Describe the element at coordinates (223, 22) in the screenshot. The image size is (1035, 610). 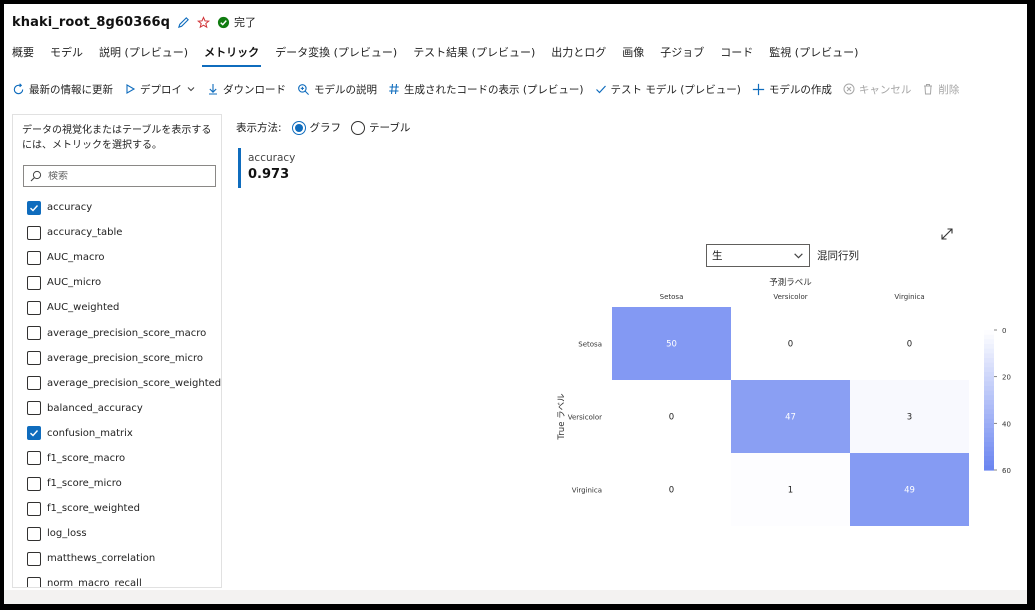
I see `status-complete-icon` at that location.